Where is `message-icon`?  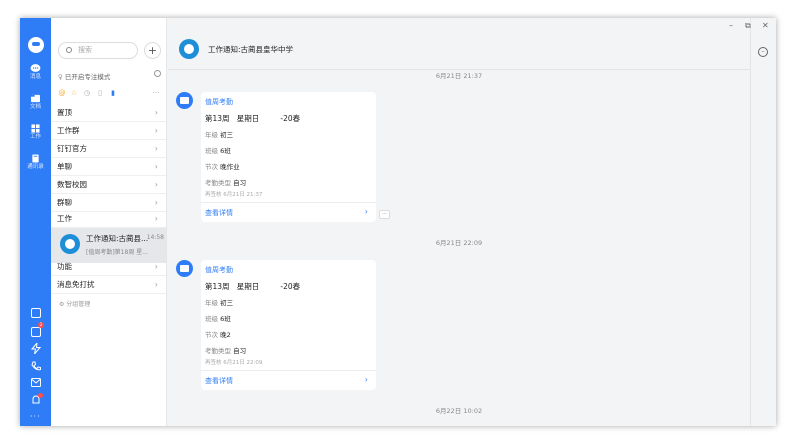
message-icon is located at coordinates (35, 68).